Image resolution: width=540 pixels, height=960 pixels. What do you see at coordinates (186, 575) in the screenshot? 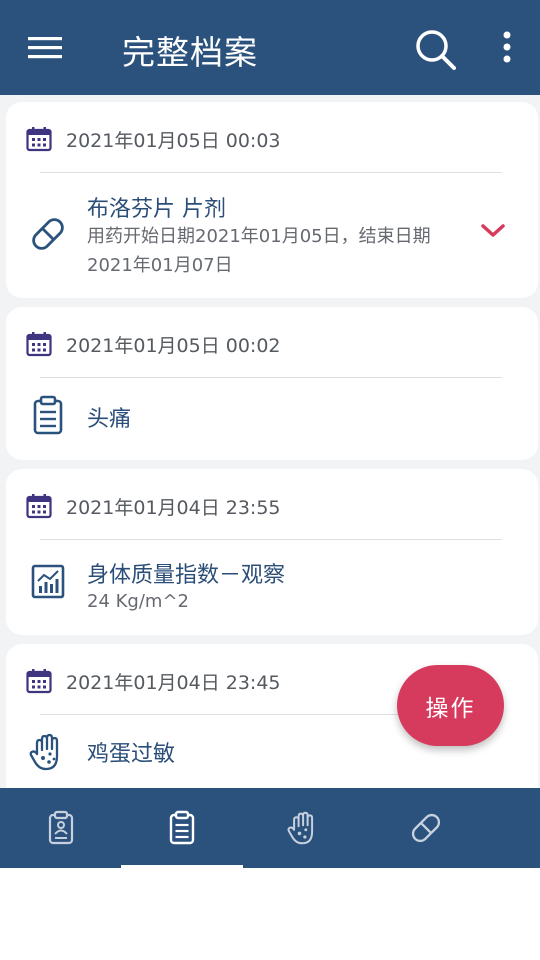
I see `record-title: 身体质量指数－观察` at bounding box center [186, 575].